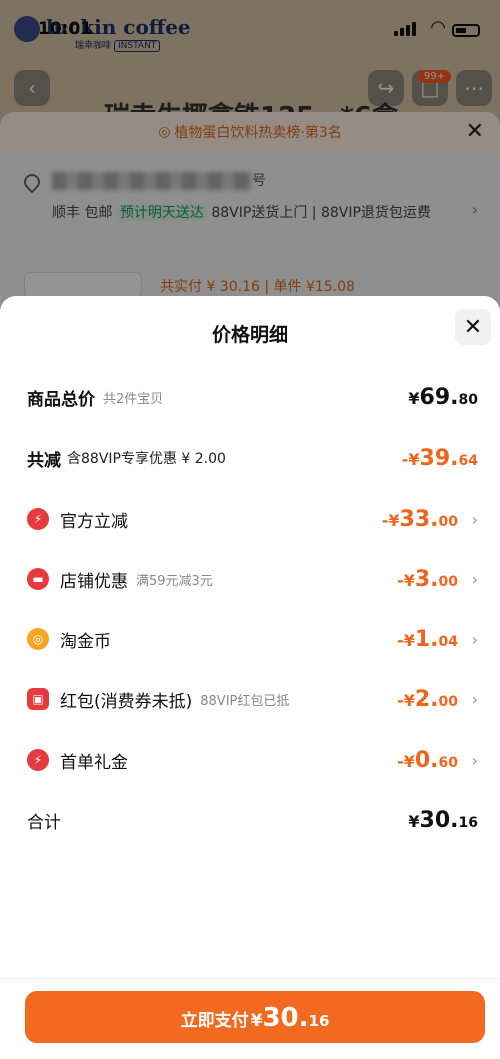 Image resolution: width=500 pixels, height=1059 pixels. Describe the element at coordinates (126, 701) in the screenshot. I see `row-label: 红包(消费券未抵)` at that location.